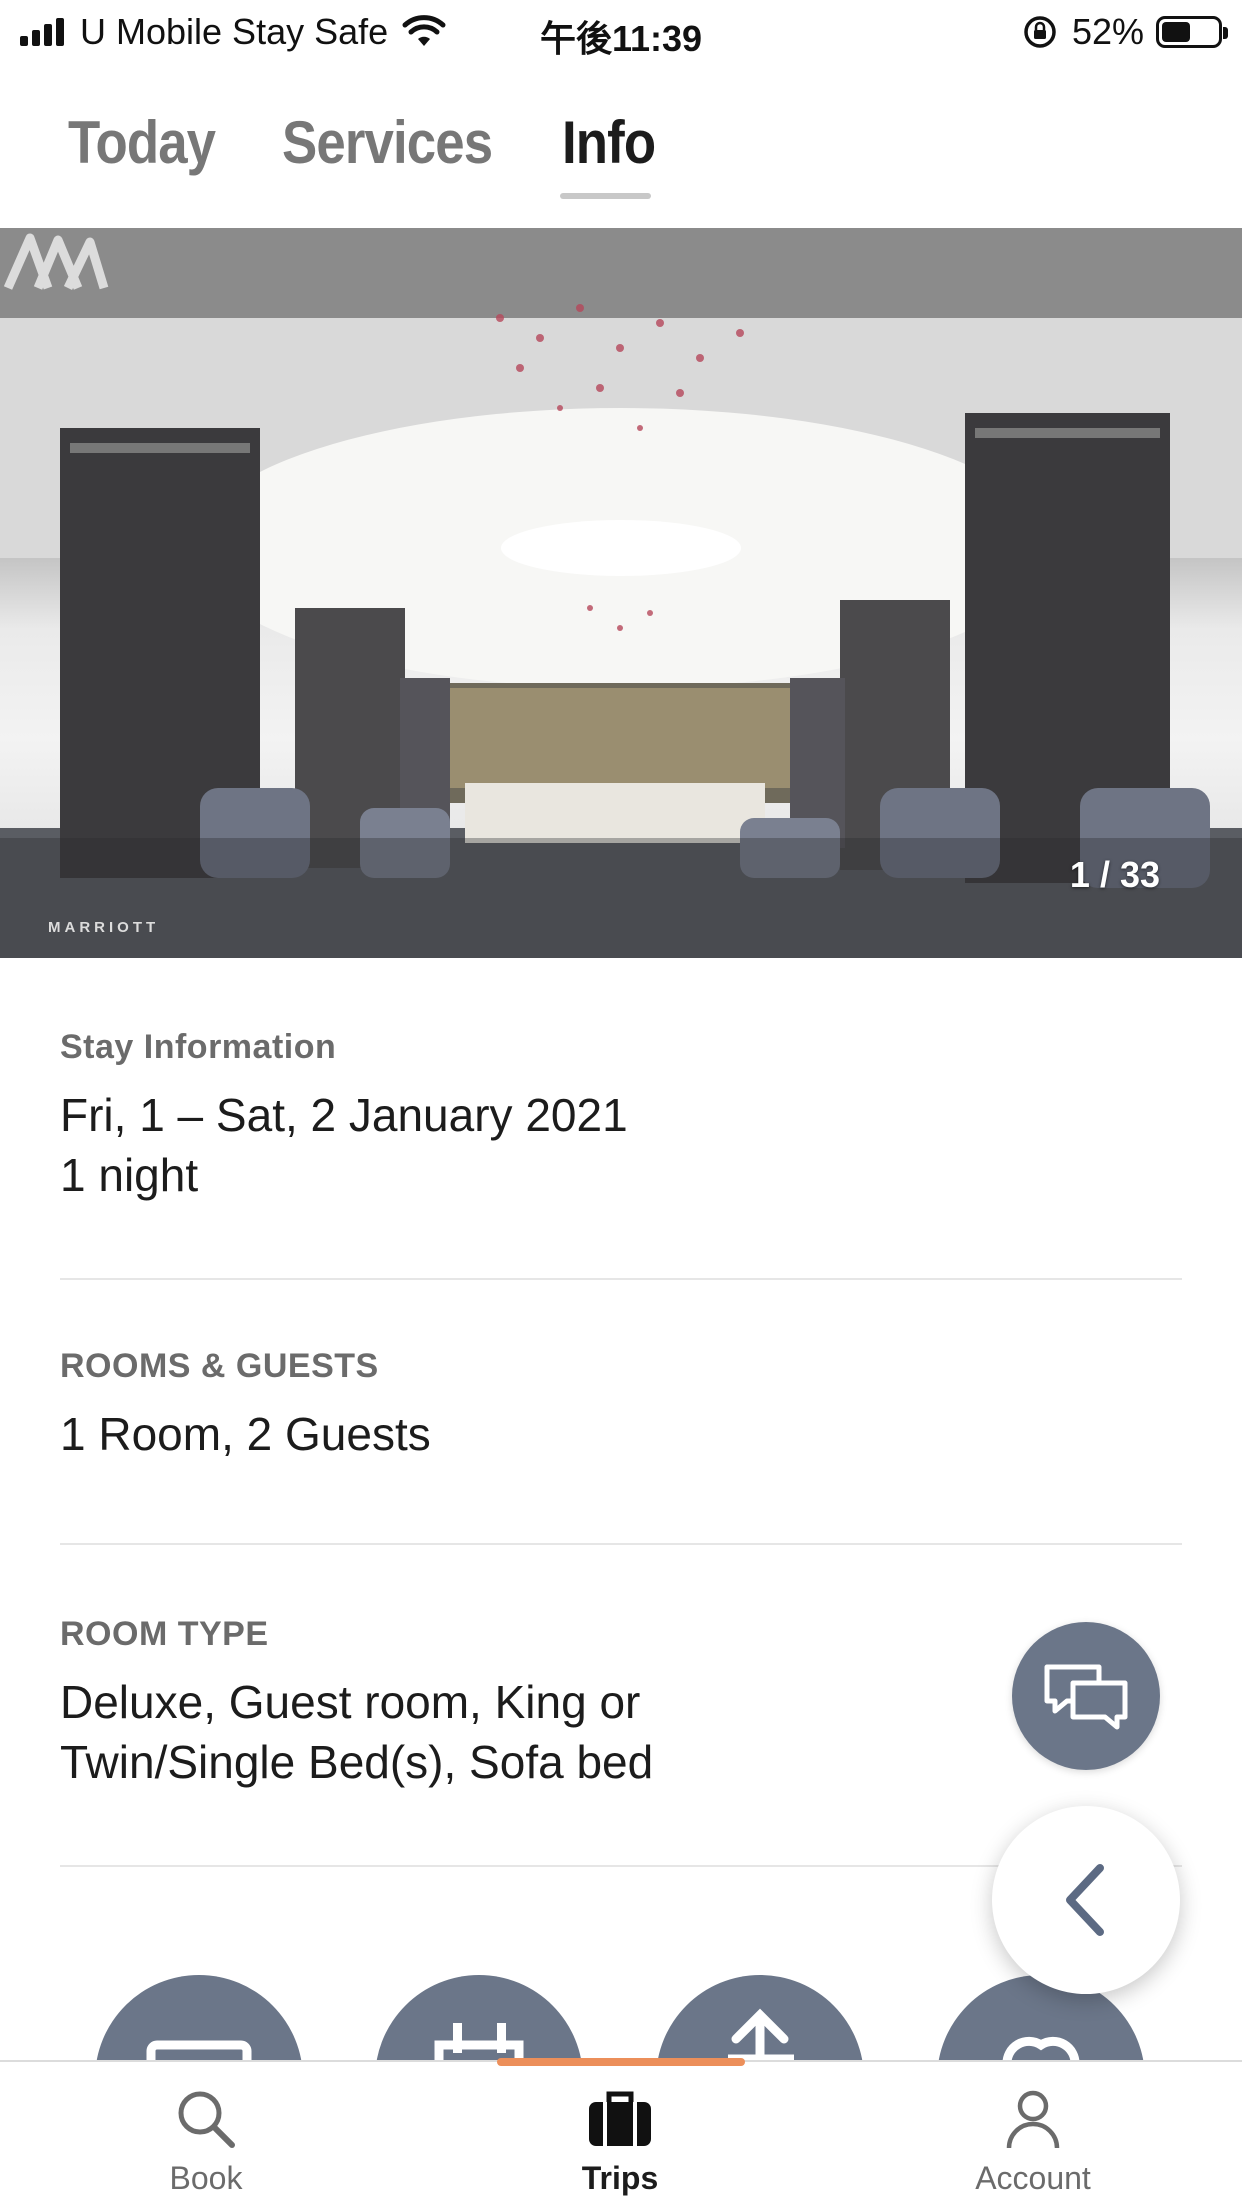 The image size is (1242, 2208). What do you see at coordinates (198, 1047) in the screenshot?
I see `stay-information-label: Stay Information` at bounding box center [198, 1047].